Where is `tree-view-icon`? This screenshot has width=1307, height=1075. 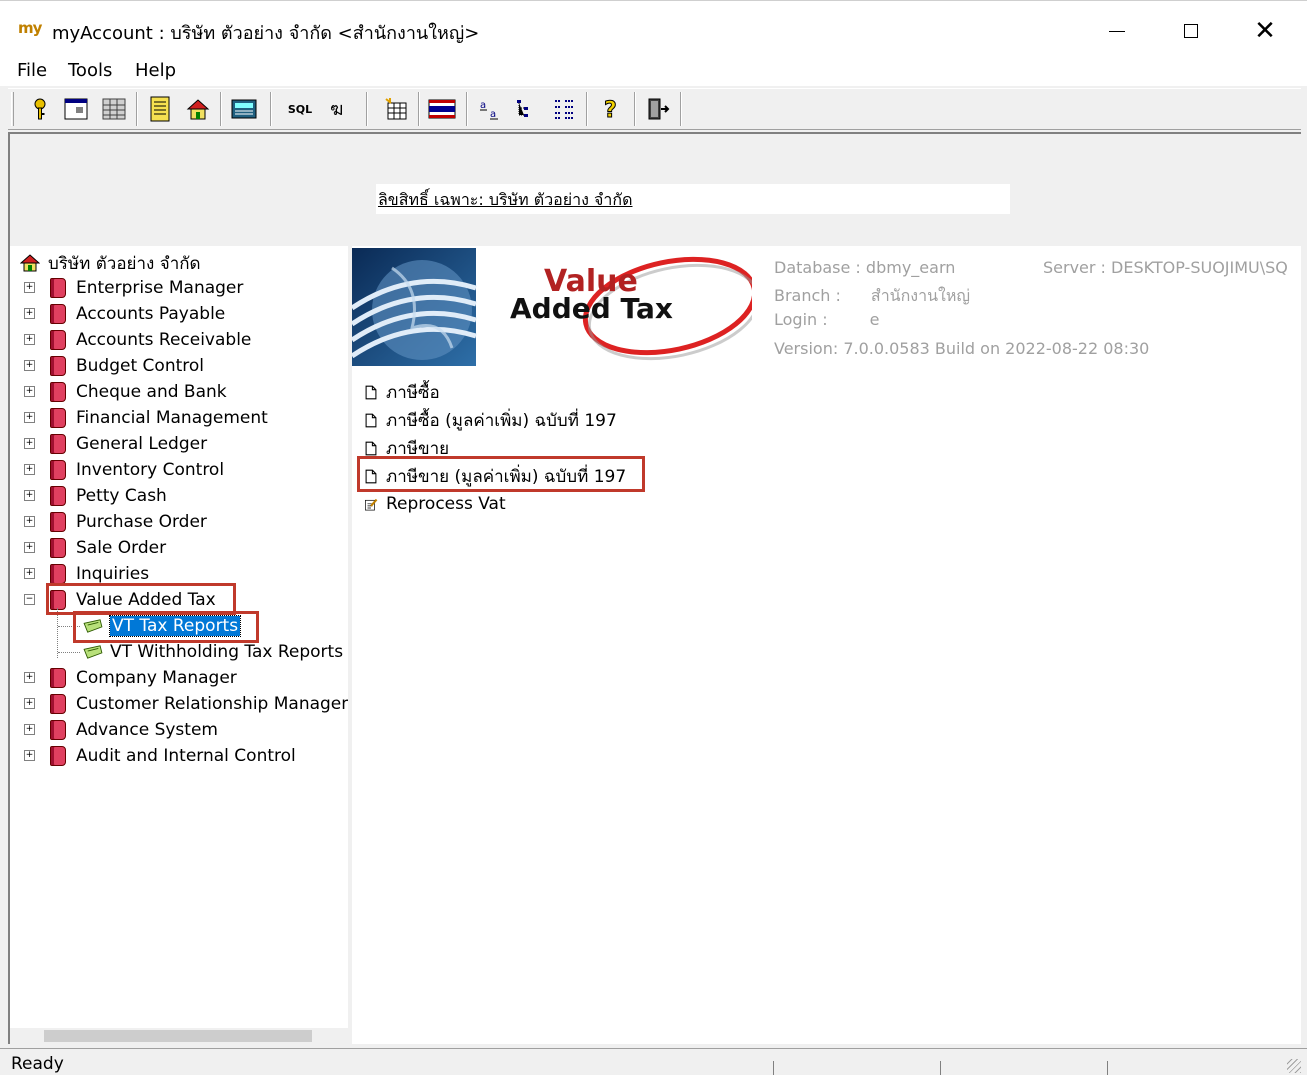 tree-view-icon is located at coordinates (526, 109).